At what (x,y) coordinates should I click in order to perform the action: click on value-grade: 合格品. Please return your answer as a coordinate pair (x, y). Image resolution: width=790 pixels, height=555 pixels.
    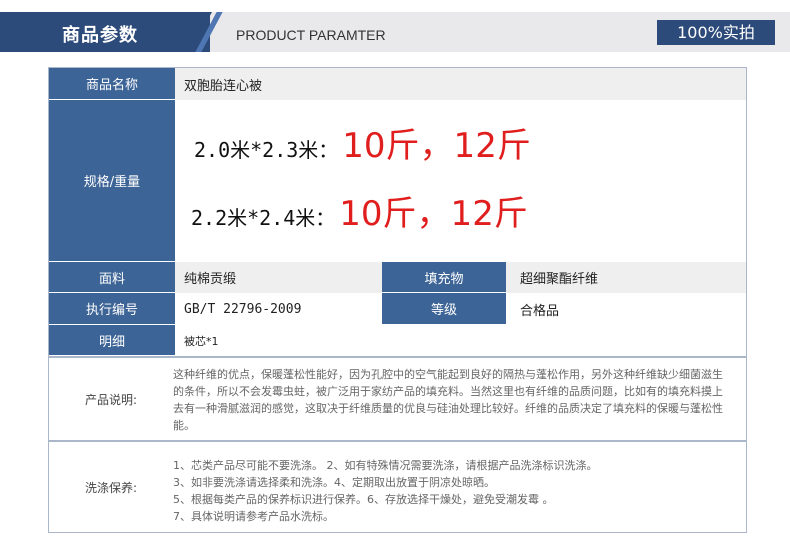
    Looking at the image, I should click on (540, 311).